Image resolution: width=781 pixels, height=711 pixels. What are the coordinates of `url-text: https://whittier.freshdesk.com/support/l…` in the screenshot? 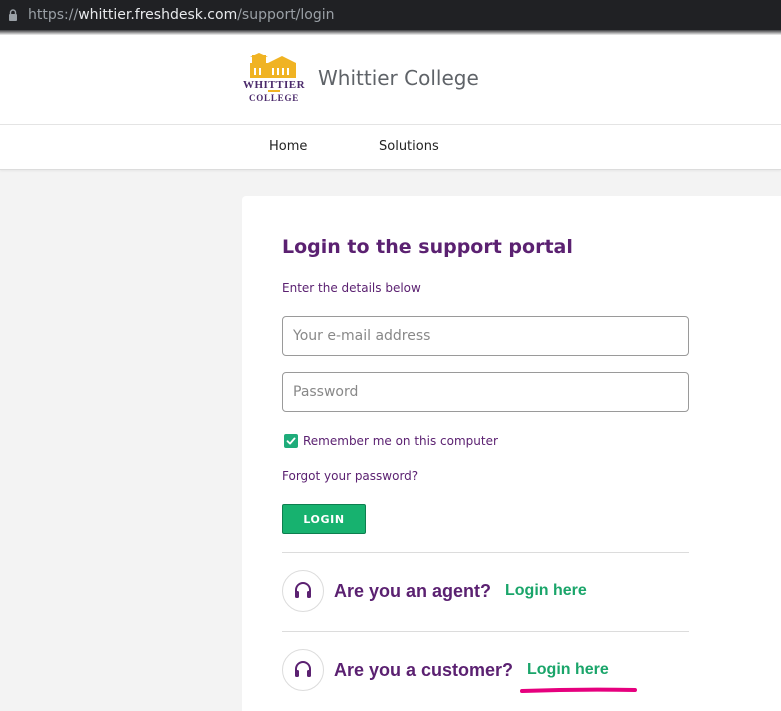 It's located at (181, 15).